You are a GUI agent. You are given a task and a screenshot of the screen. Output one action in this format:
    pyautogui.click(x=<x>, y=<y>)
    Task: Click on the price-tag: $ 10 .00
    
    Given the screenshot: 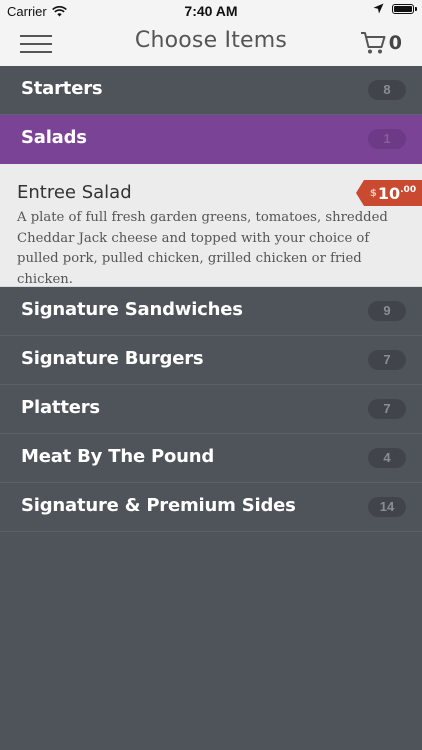 What is the action you would take?
    pyautogui.click(x=389, y=193)
    